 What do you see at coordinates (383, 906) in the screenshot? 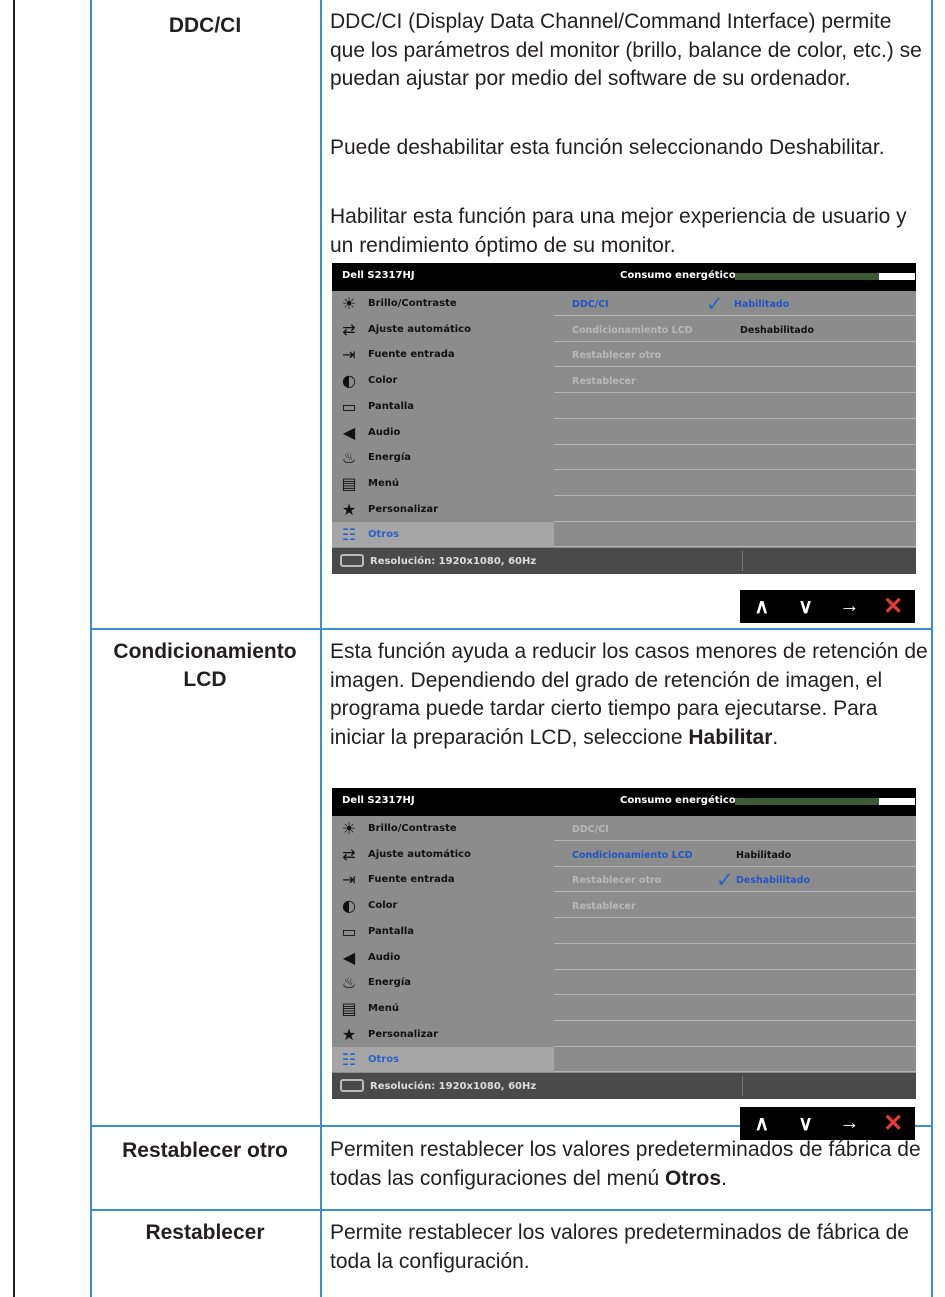
I see `osd-menu-item-label: Color` at bounding box center [383, 906].